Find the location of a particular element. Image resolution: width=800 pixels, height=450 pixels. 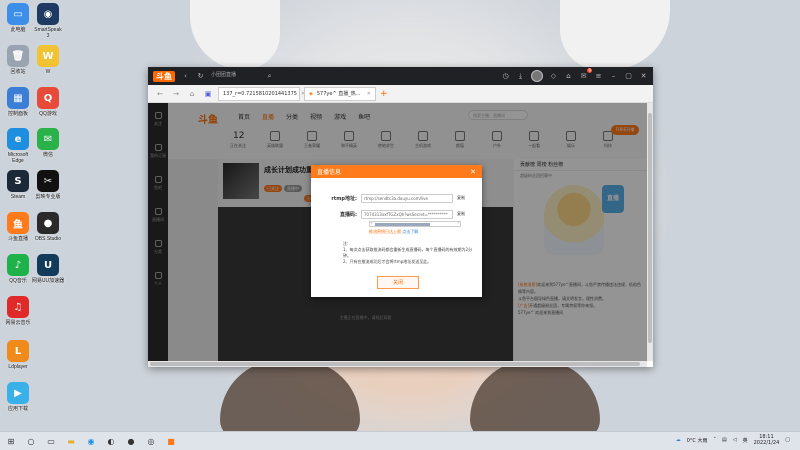

wallpaper-hoodie-right is located at coordinates (615, 35).